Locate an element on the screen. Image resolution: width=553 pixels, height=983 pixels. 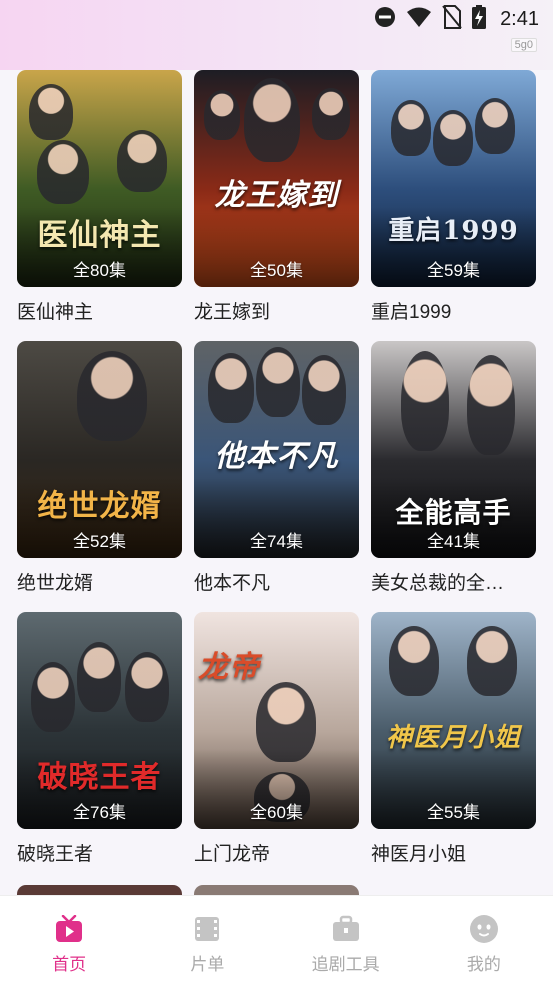
status-time: 2:41 is located at coordinates (519, 18).